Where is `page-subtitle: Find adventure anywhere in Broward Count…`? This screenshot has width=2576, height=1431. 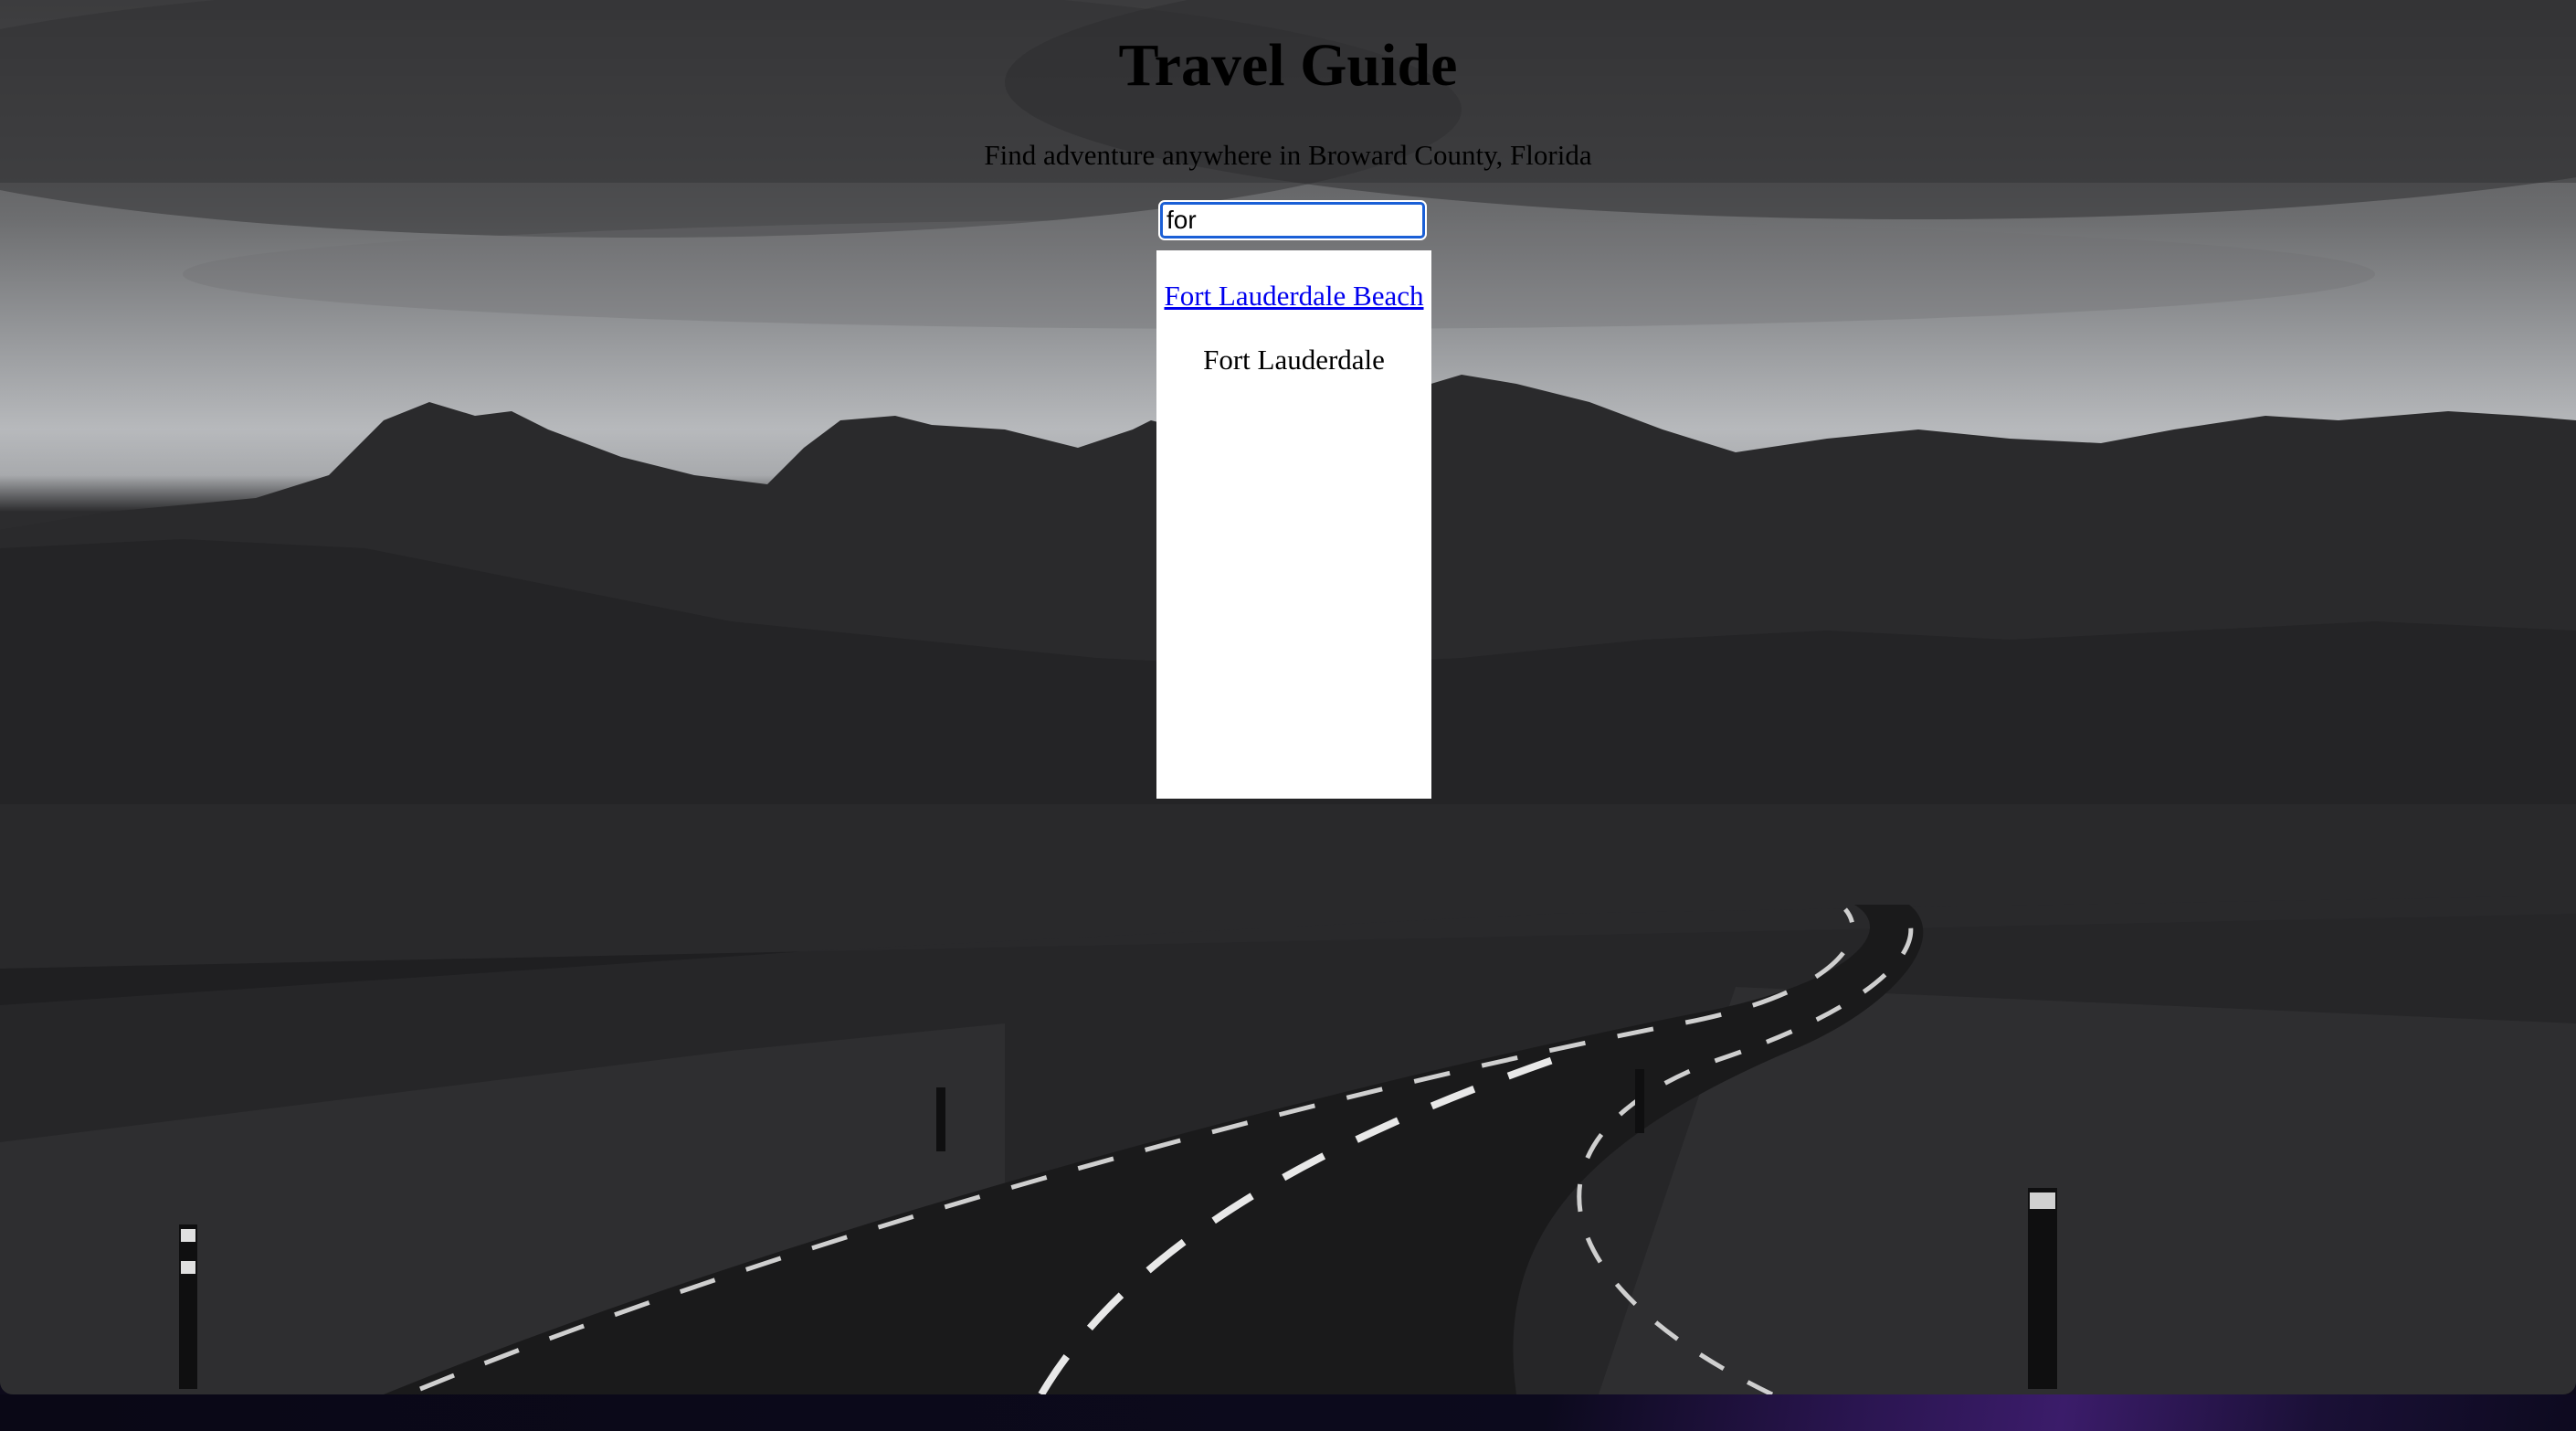 page-subtitle: Find adventure anywhere in Broward Count… is located at coordinates (1288, 155).